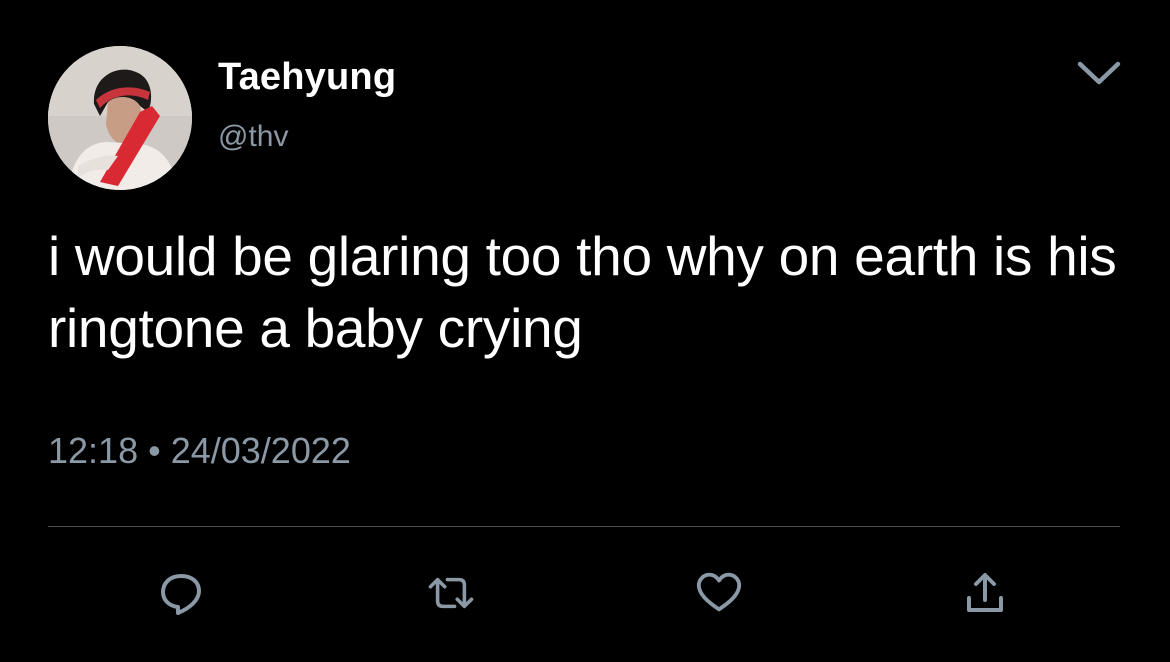 The image size is (1170, 662). What do you see at coordinates (585, 593) in the screenshot?
I see `action-bar` at bounding box center [585, 593].